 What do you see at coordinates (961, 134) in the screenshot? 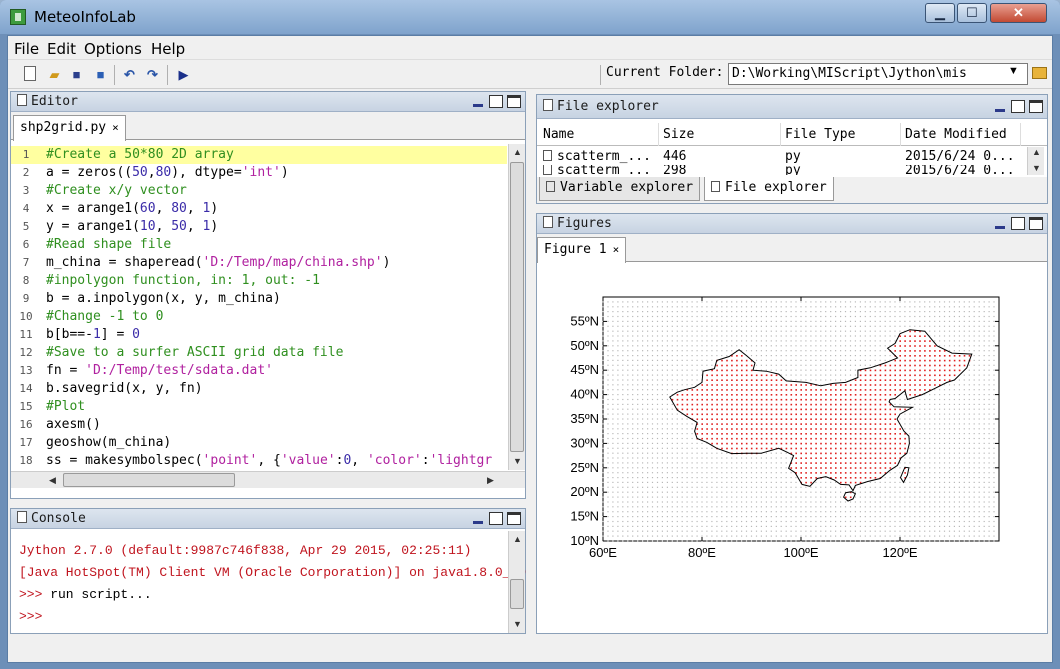
I see `column-header-date-modified: Date Modified` at bounding box center [961, 134].